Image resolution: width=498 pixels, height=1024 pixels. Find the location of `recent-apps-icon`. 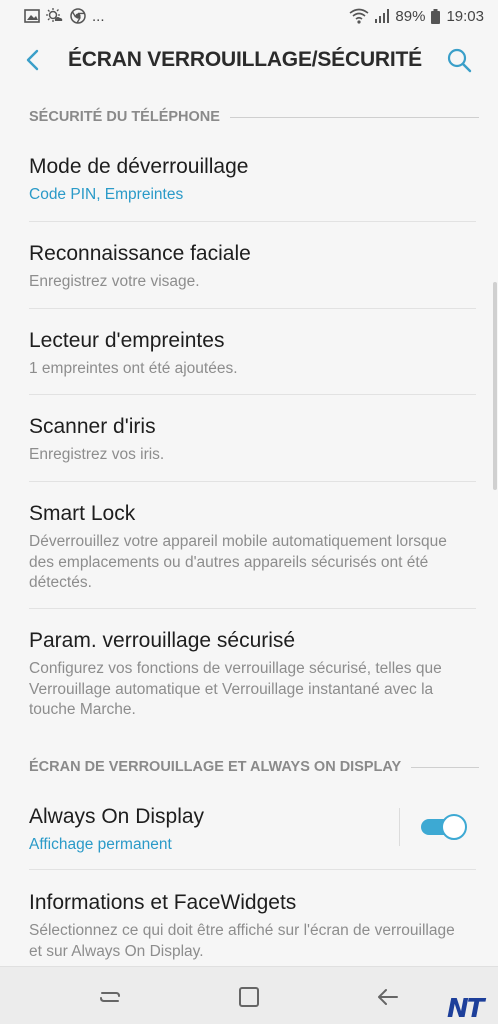

recent-apps-icon is located at coordinates (110, 997).